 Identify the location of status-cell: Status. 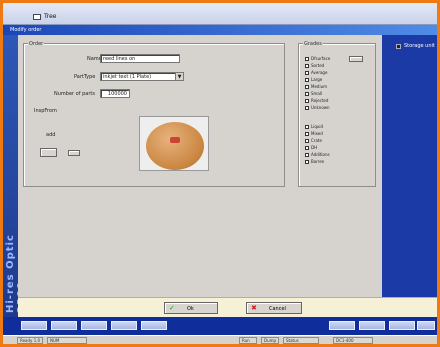
(301, 340).